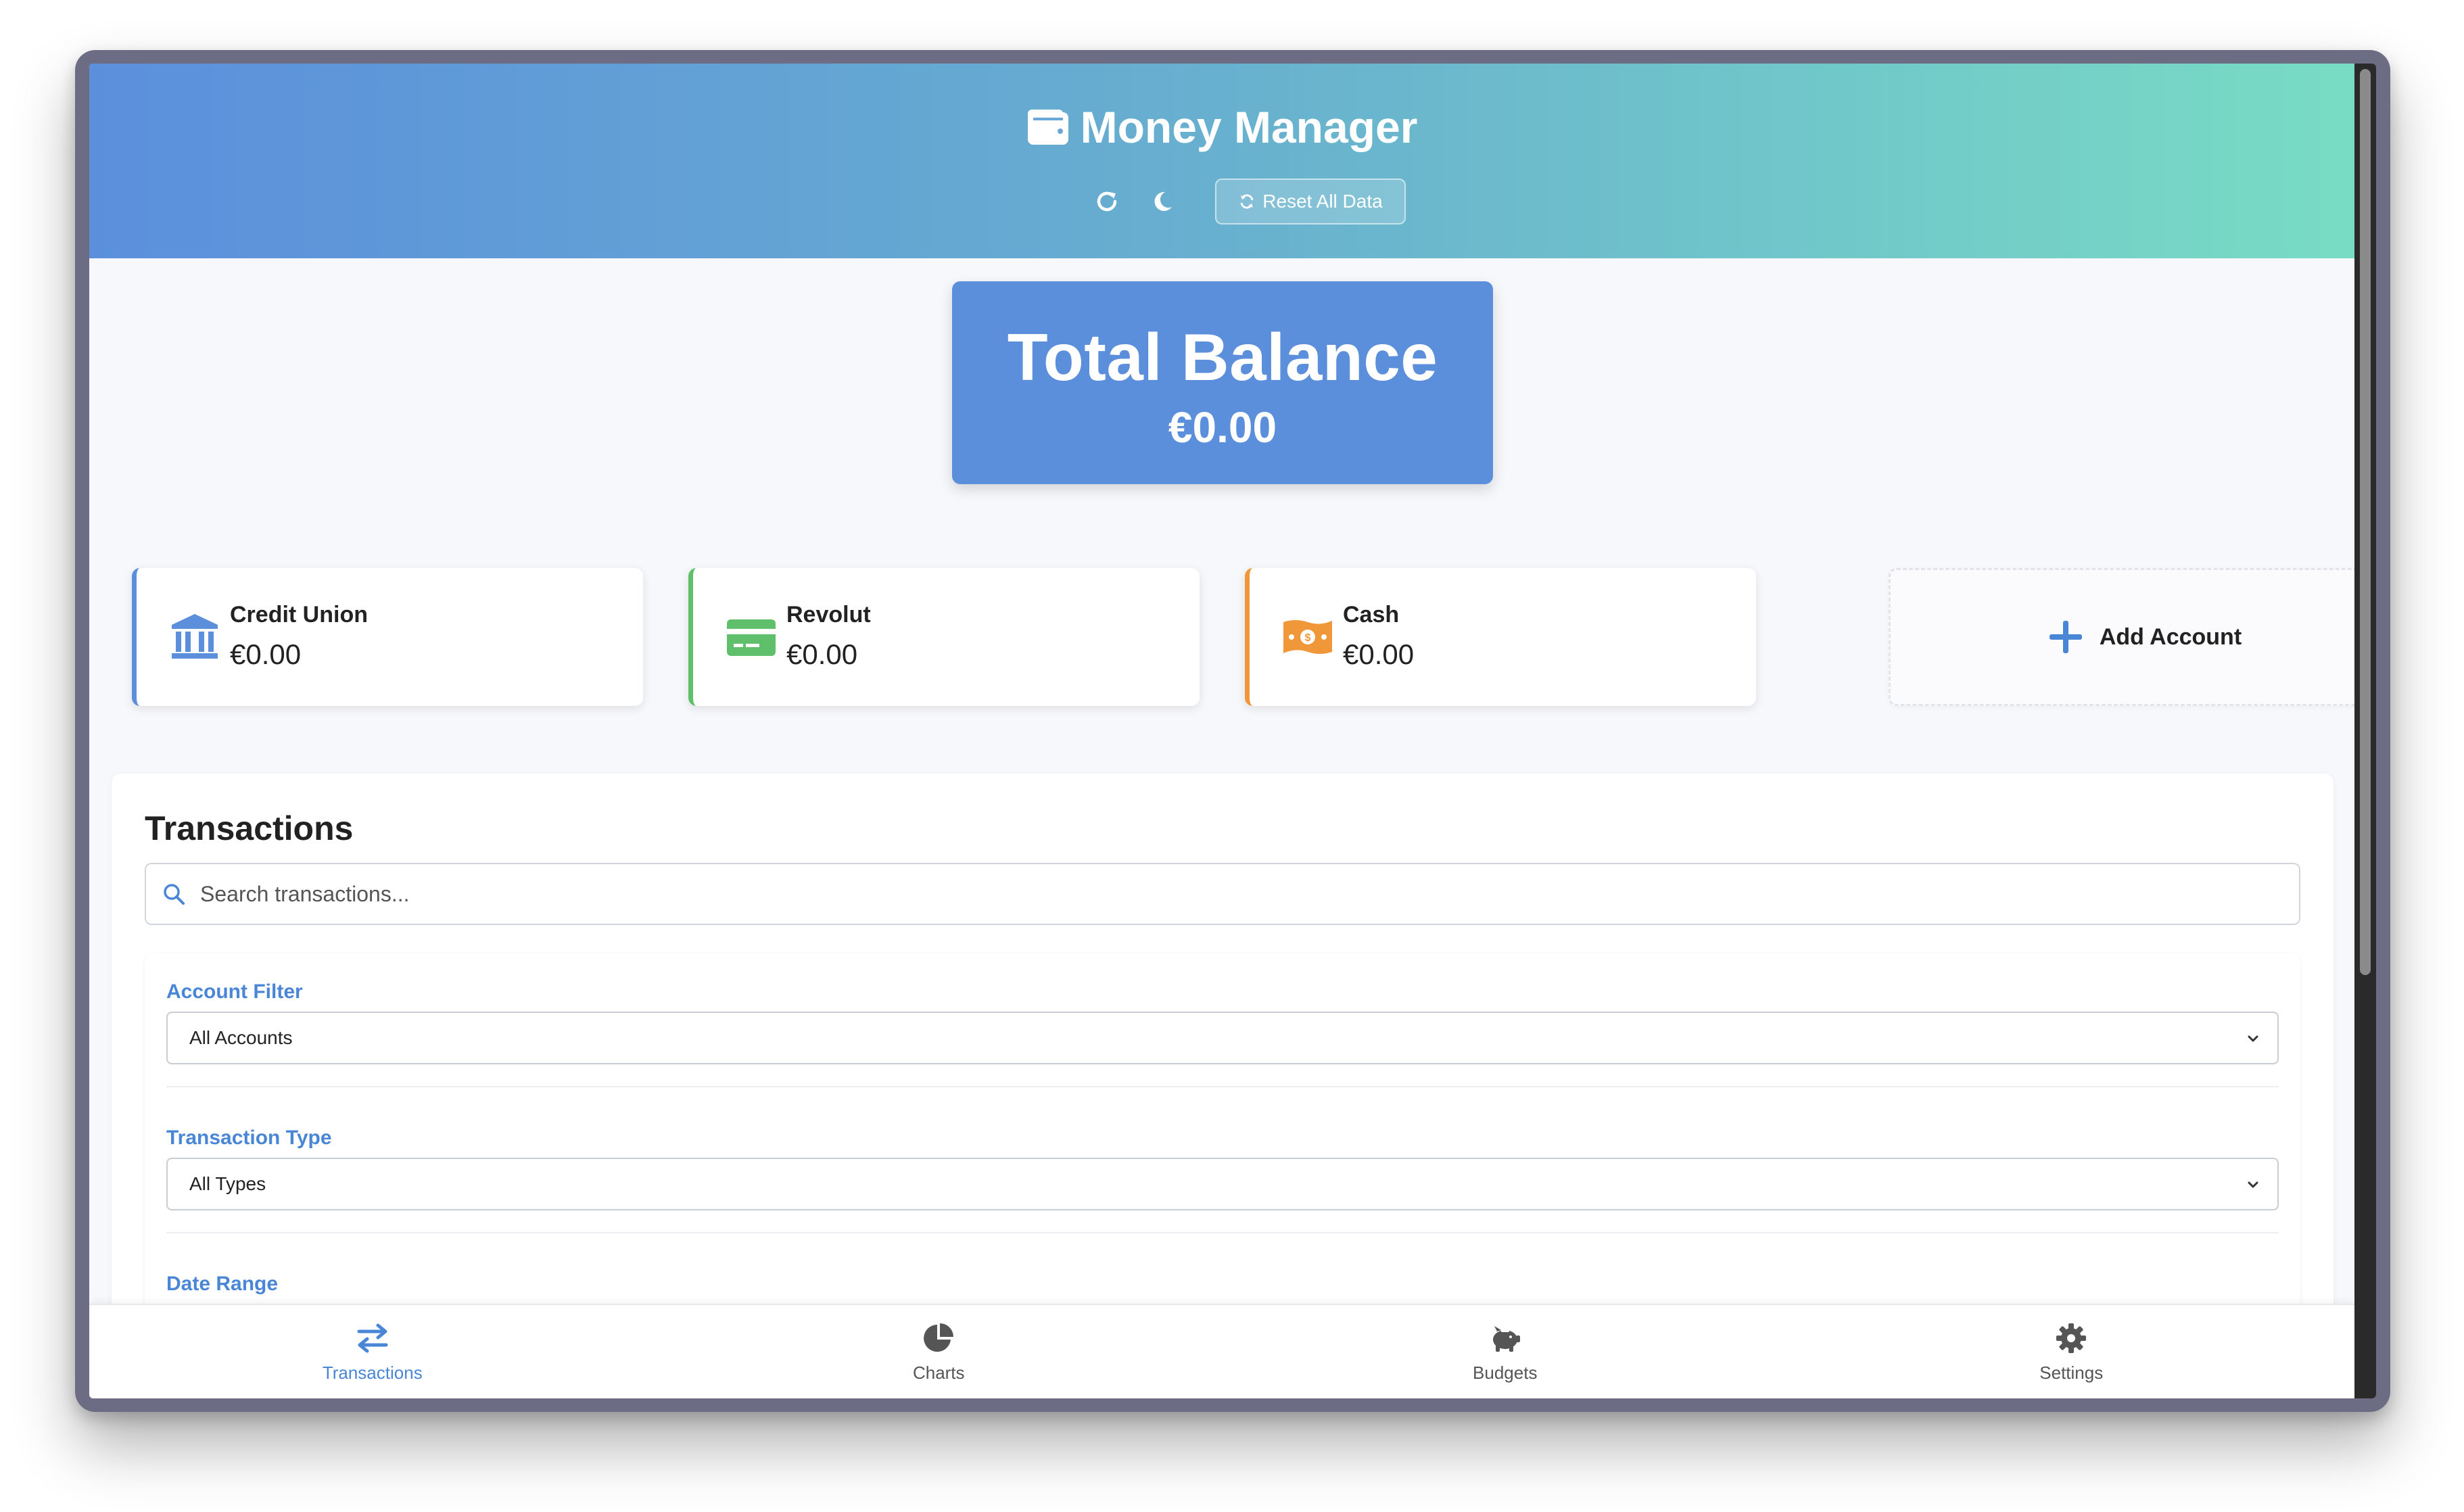 The image size is (2464, 1512). What do you see at coordinates (1371, 615) in the screenshot?
I see `account-name: Cash` at bounding box center [1371, 615].